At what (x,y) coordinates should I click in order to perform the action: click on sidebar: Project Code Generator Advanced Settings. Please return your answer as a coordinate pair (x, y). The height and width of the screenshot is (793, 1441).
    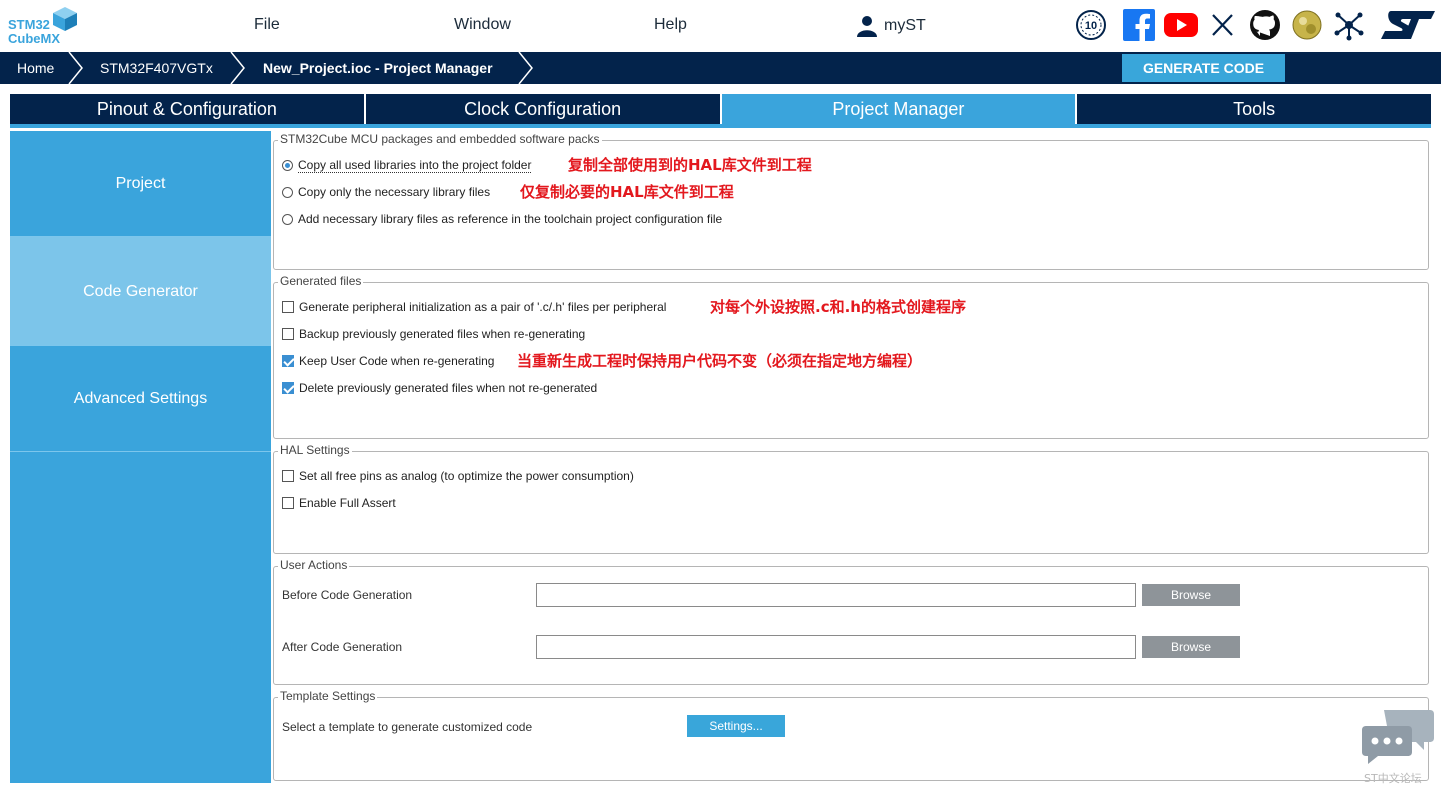
    Looking at the image, I should click on (140, 457).